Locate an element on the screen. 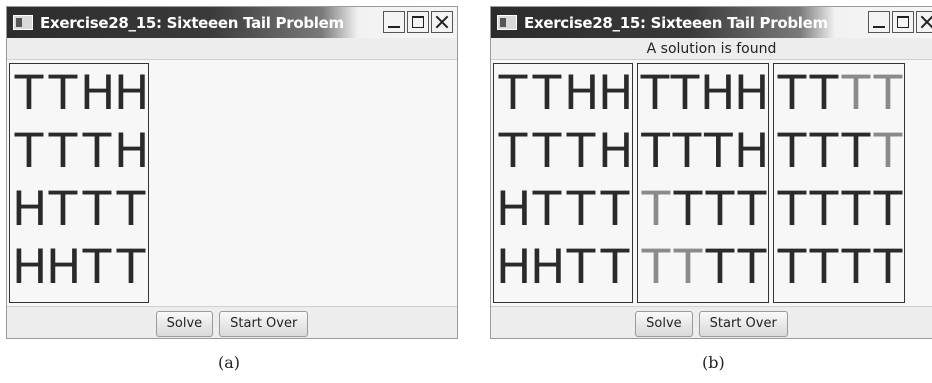  figure-caption-a: (a) is located at coordinates (229, 362).